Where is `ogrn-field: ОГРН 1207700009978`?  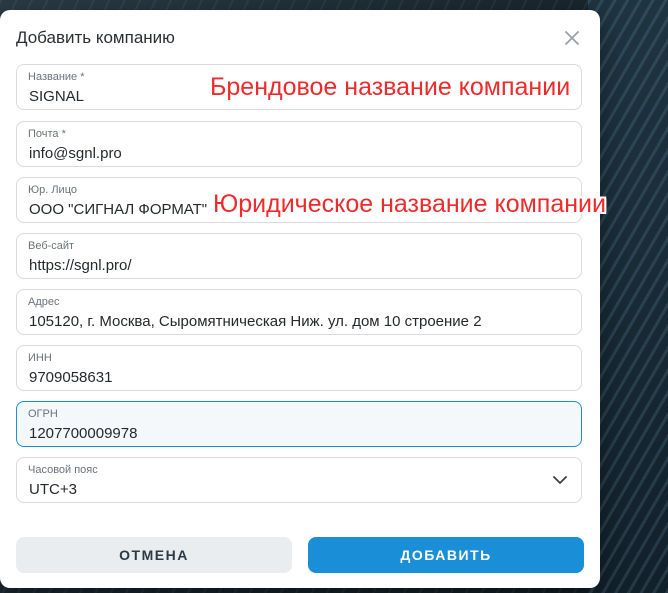
ogrn-field: ОГРН 1207700009978 is located at coordinates (299, 424).